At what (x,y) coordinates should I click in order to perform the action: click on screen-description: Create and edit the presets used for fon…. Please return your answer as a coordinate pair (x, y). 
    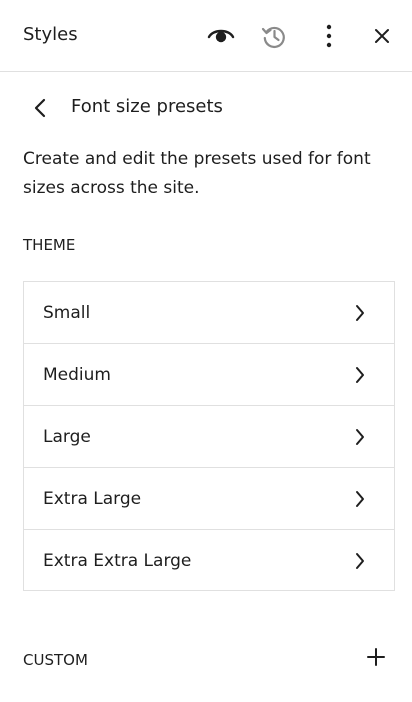
    Looking at the image, I should click on (197, 173).